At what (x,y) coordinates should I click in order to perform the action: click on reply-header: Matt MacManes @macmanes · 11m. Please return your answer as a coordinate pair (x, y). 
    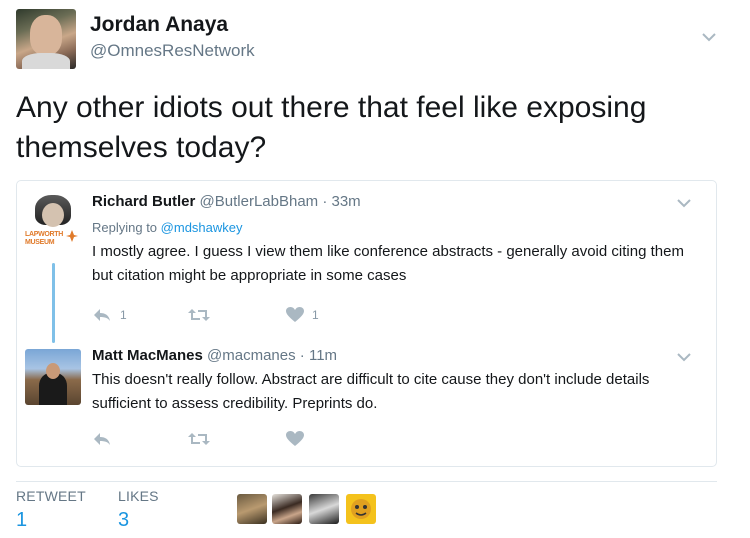
    Looking at the image, I should click on (215, 355).